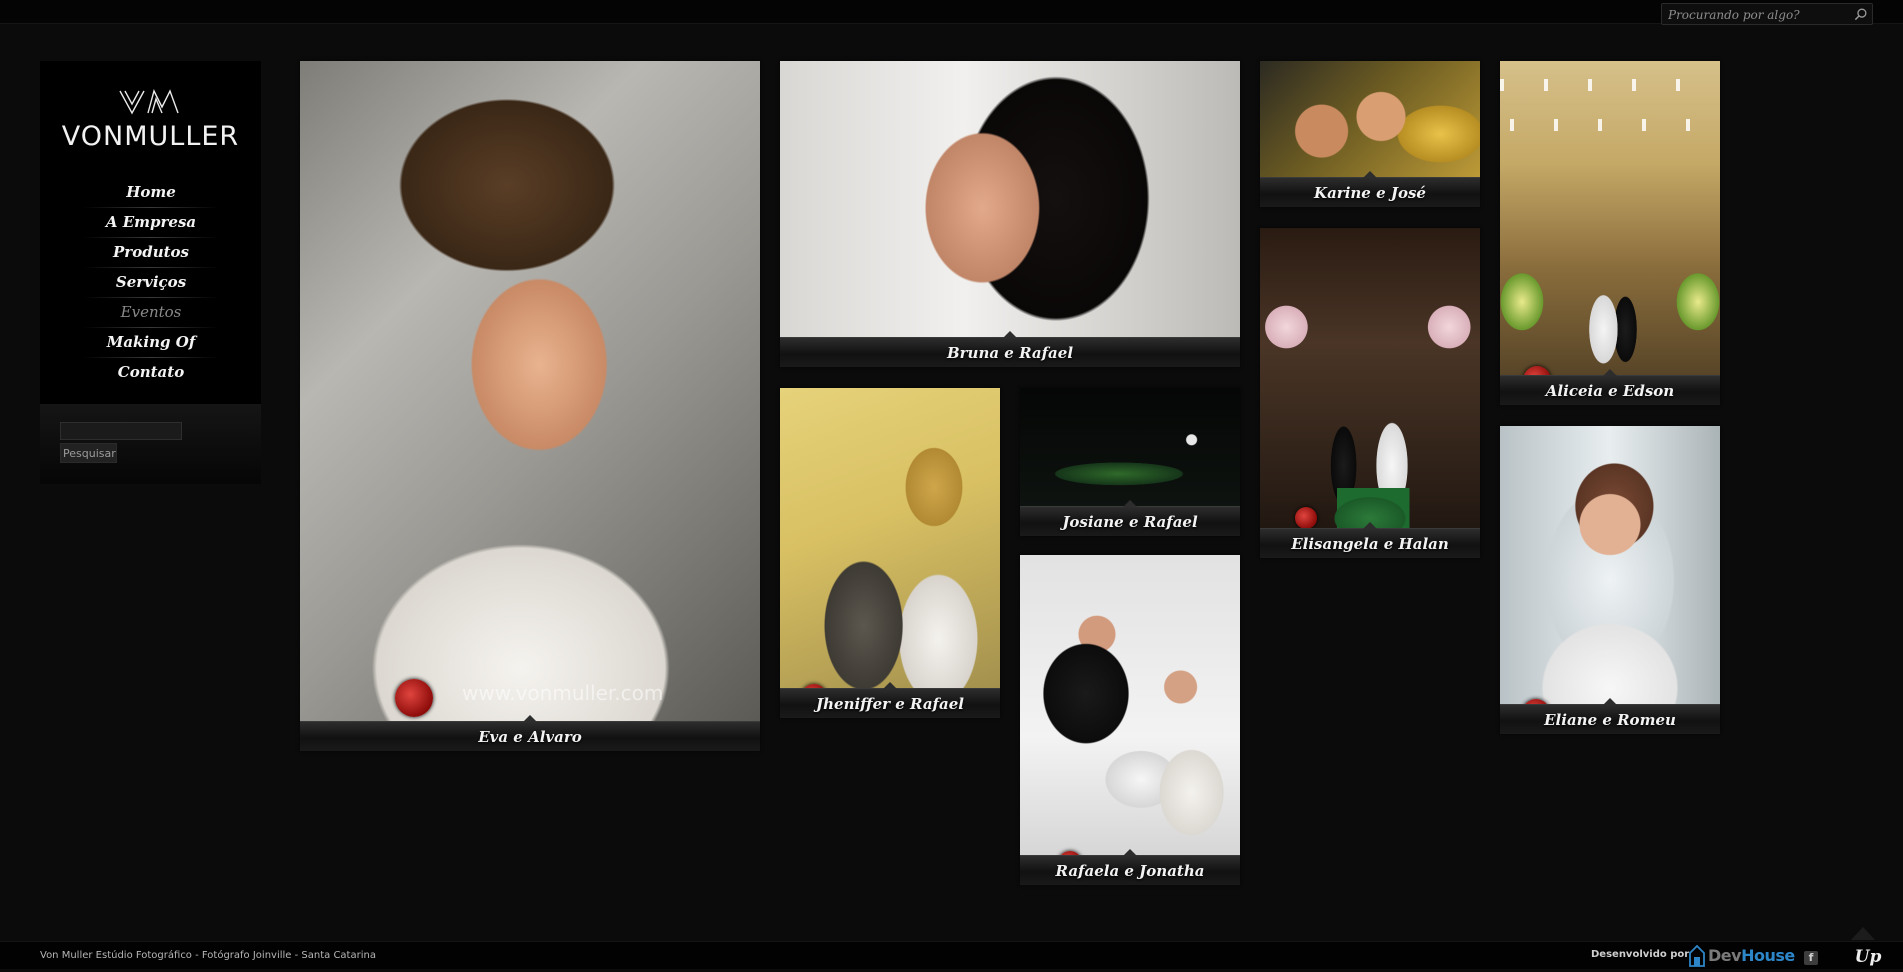 This screenshot has width=1903, height=972. Describe the element at coordinates (1863, 930) in the screenshot. I see `chevron-up-icon` at that location.